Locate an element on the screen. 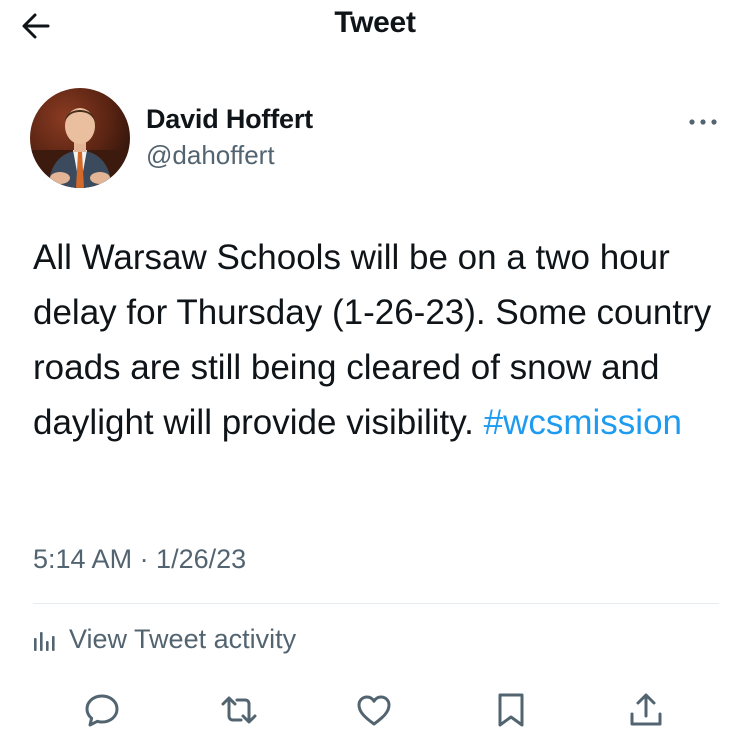  tweet-timestamp: 5:14 AM · 1/26/23 is located at coordinates (139, 559).